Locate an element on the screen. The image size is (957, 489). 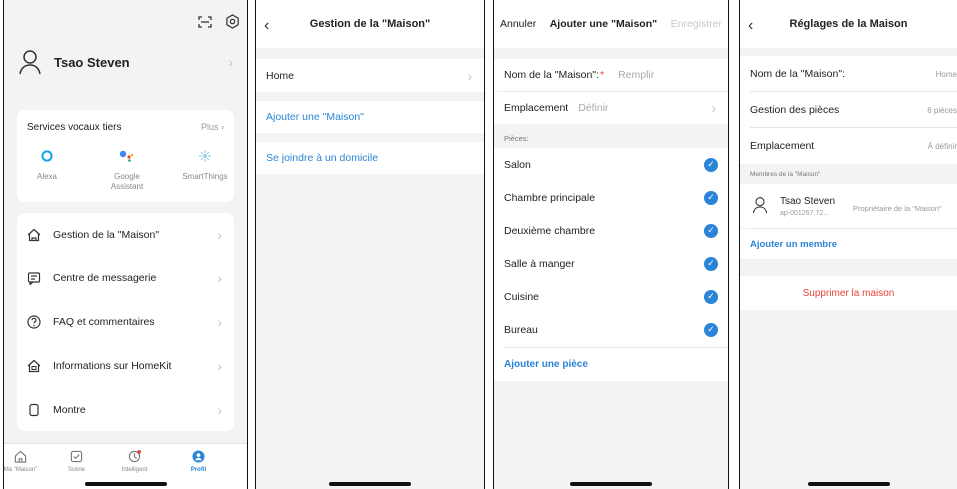
google-assistant-service: Google Assistant is located at coordinates (127, 155).